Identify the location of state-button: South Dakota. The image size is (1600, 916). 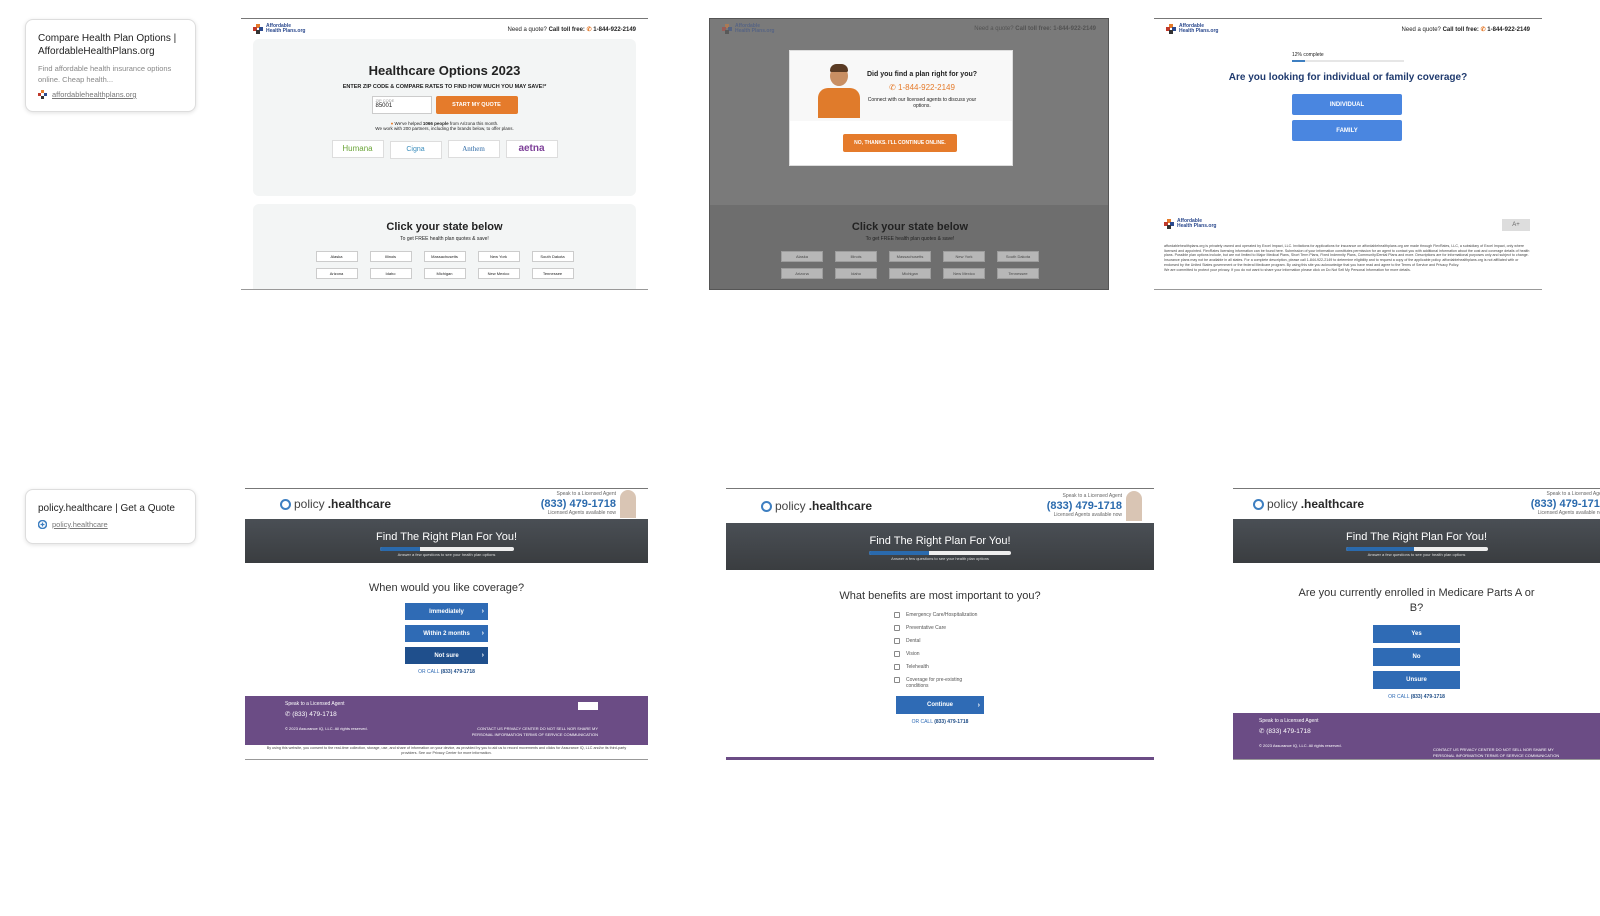
(552, 256).